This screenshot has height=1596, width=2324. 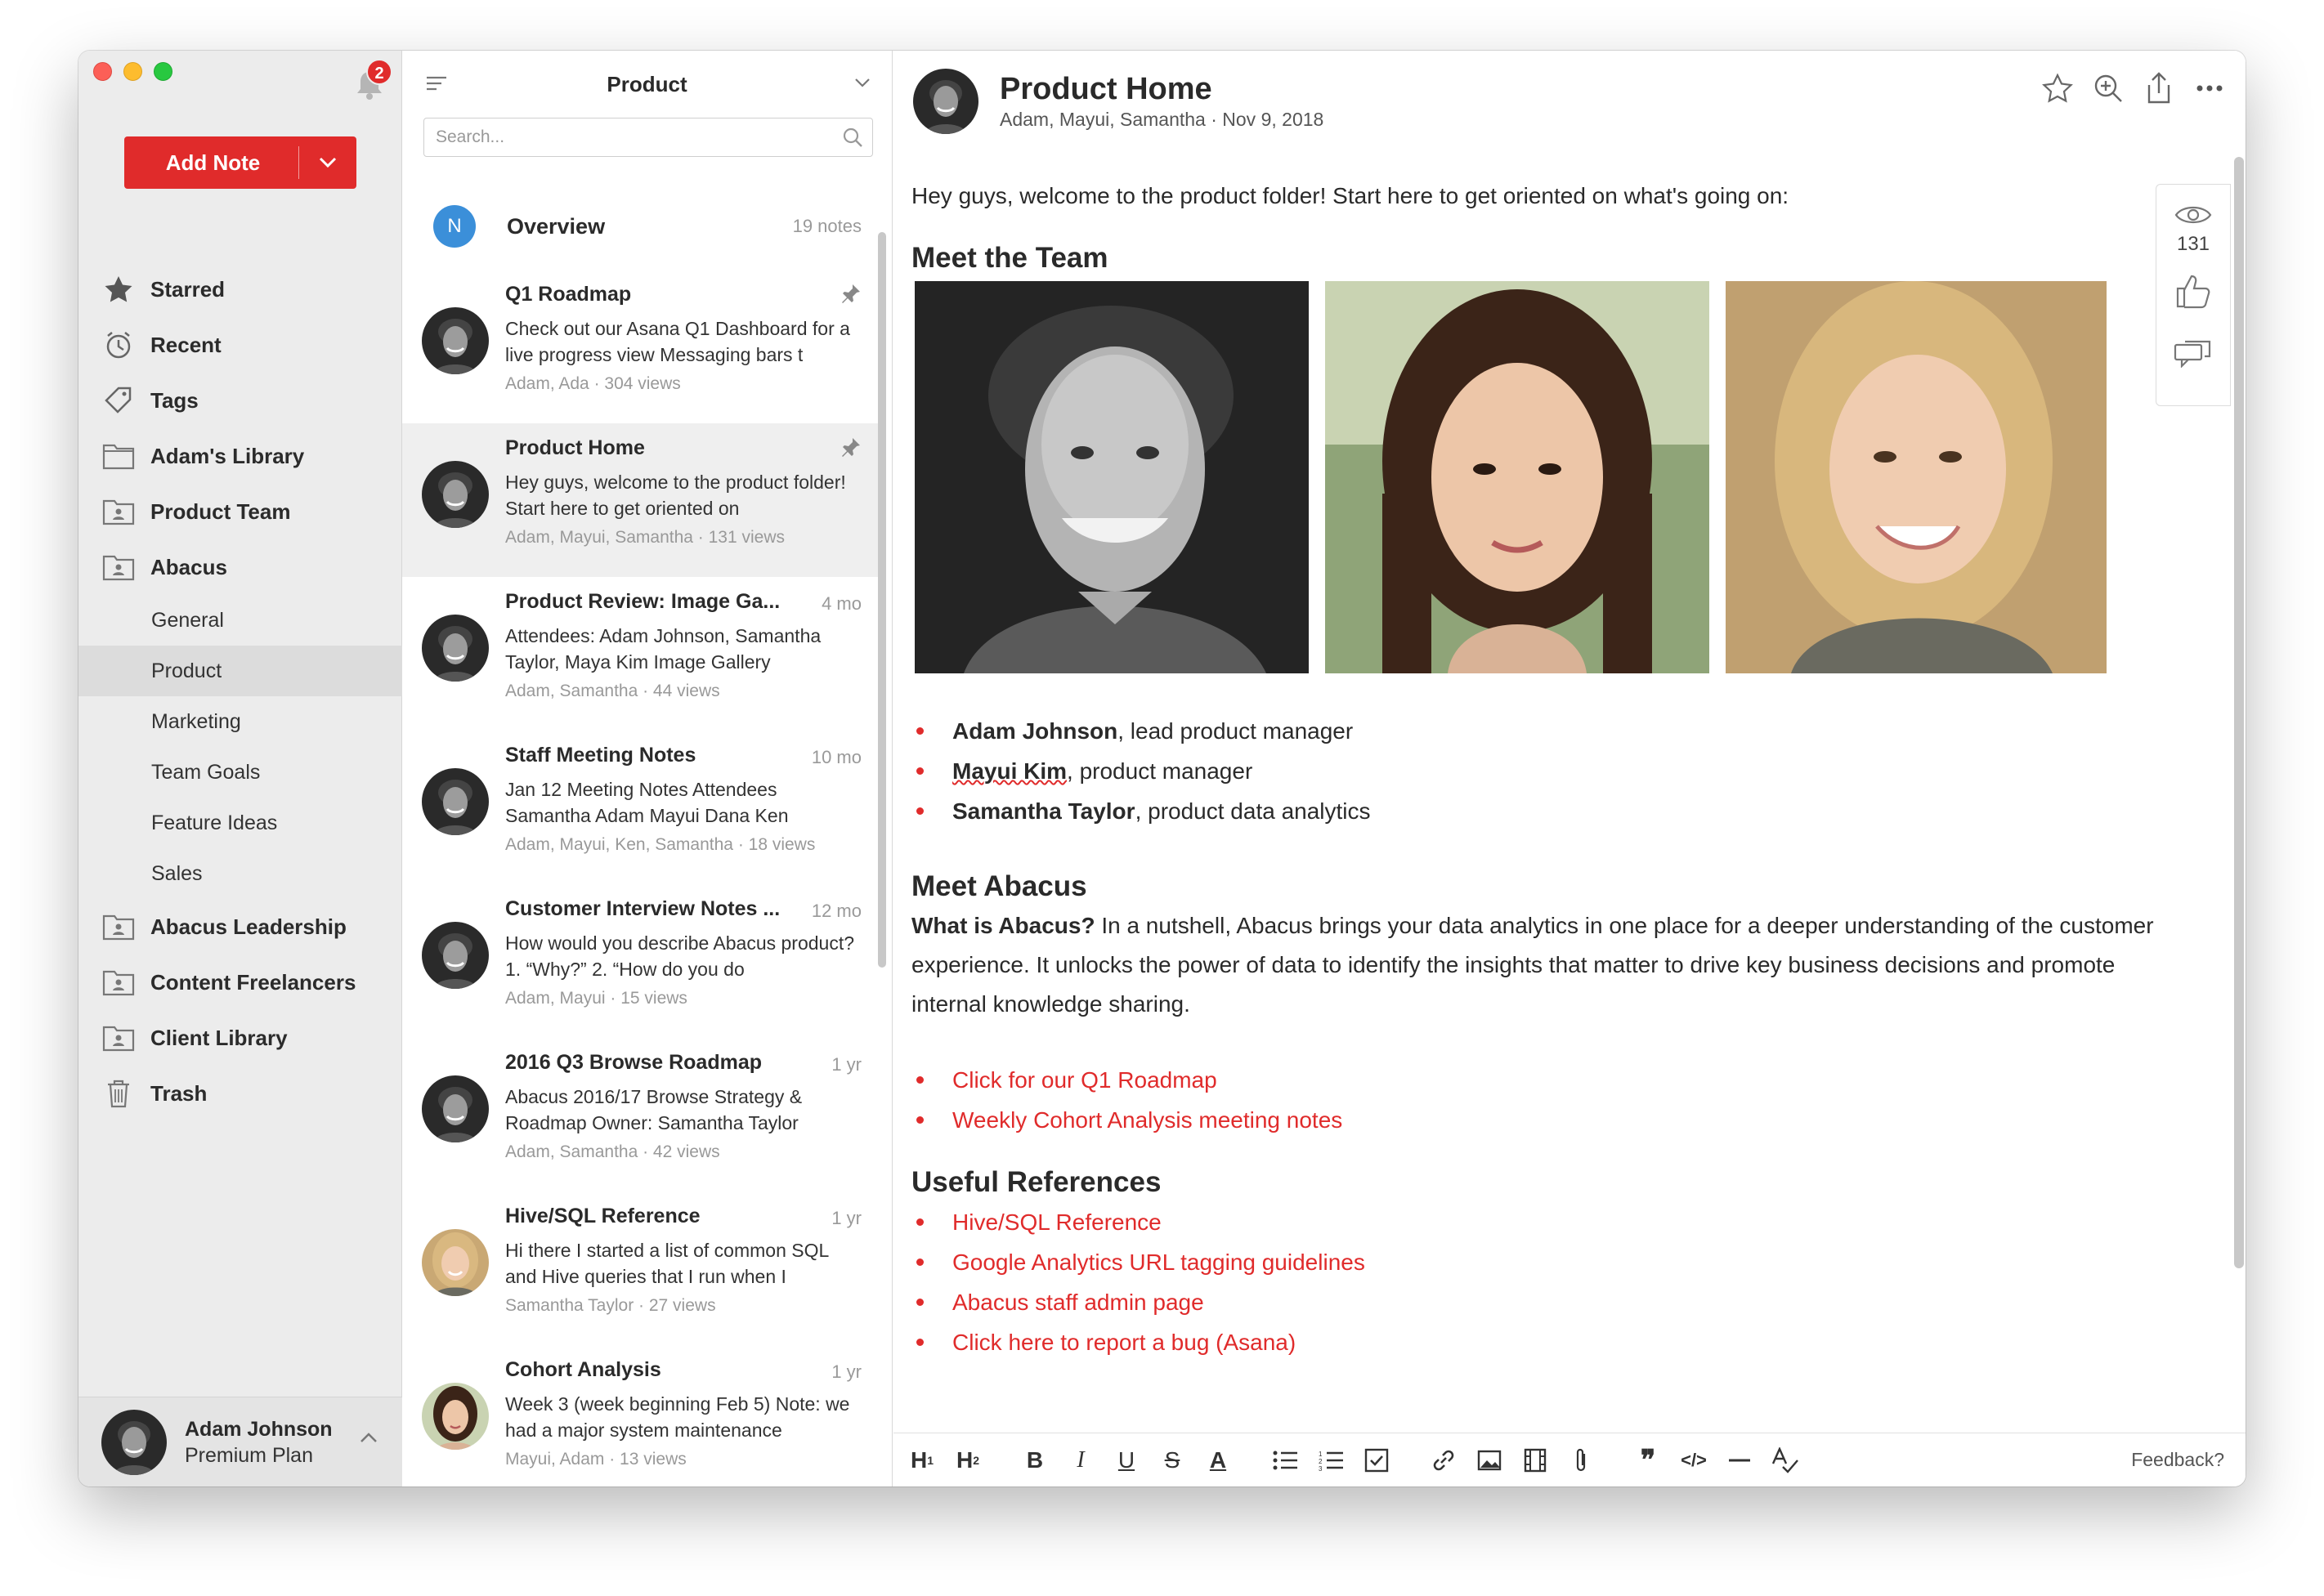 I want to click on attachment-icon, so click(x=1580, y=1460).